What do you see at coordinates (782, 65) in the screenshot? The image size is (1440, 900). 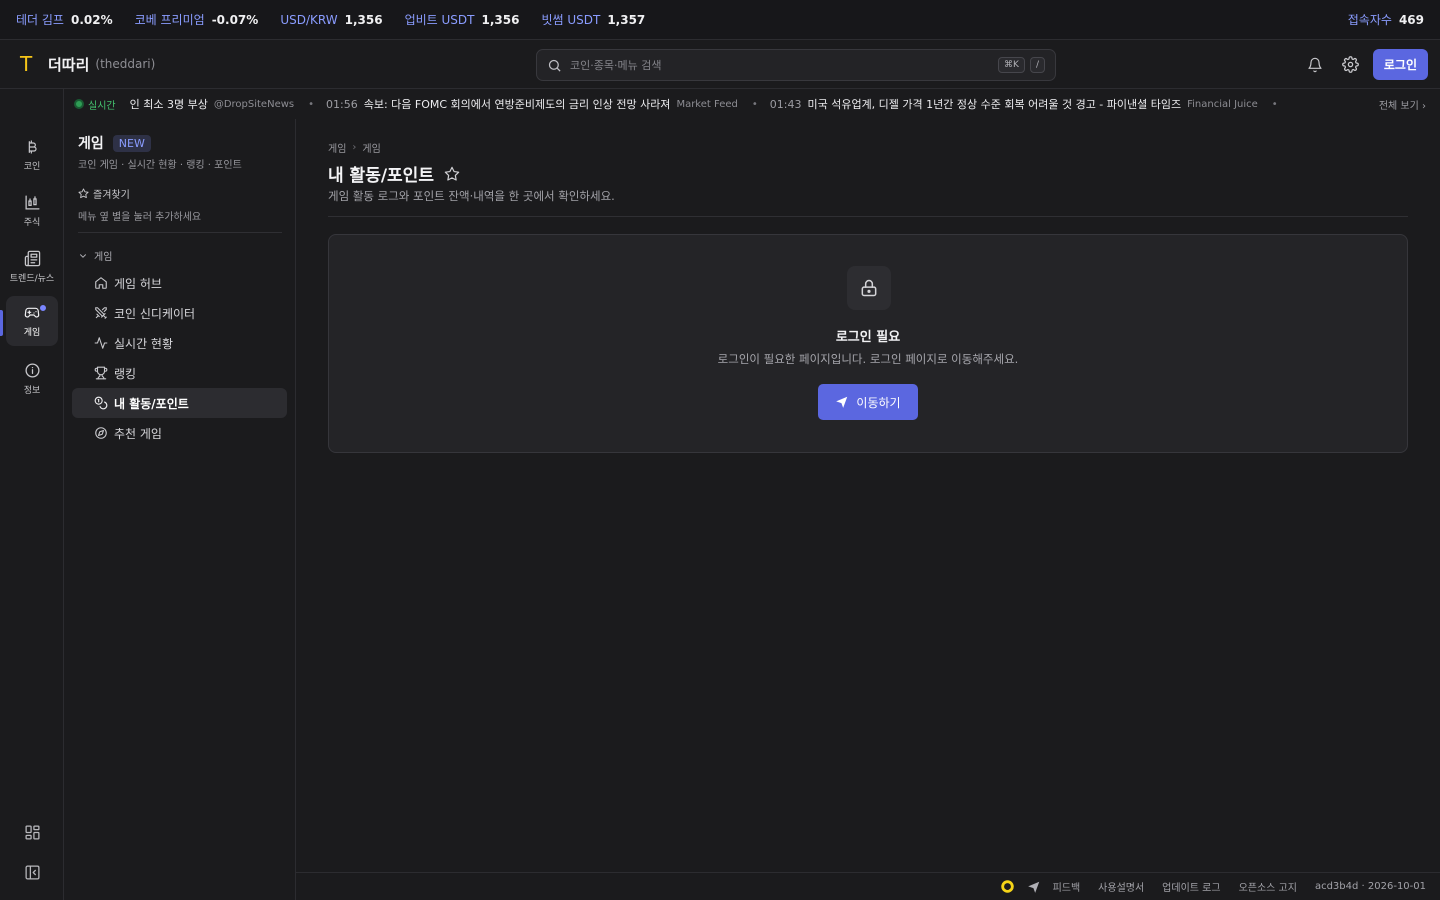 I see `search-input` at bounding box center [782, 65].